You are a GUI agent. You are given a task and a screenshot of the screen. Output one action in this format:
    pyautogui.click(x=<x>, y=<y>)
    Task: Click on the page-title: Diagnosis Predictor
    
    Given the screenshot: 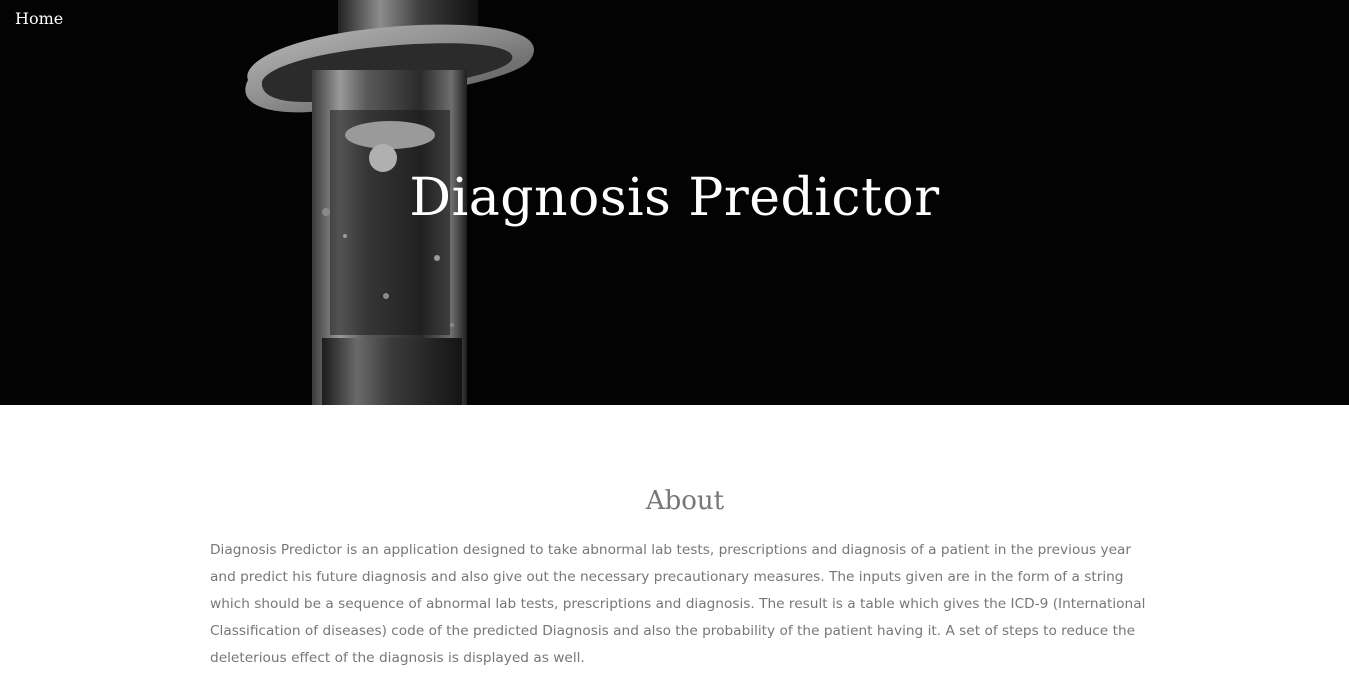 What is the action you would take?
    pyautogui.click(x=674, y=198)
    